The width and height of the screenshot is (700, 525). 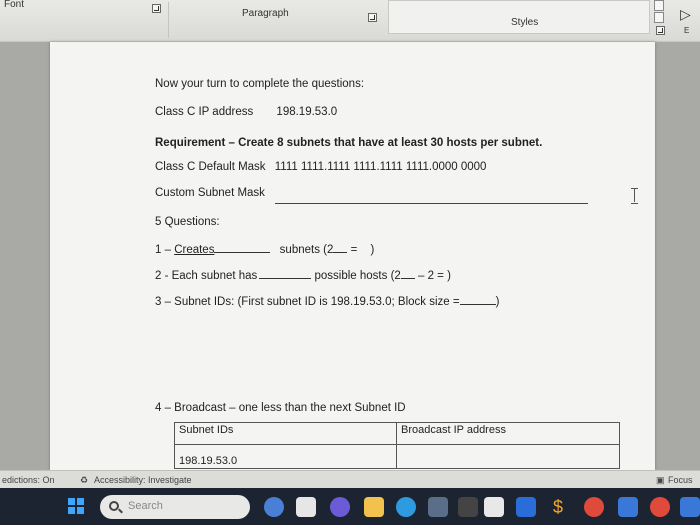 What do you see at coordinates (260, 84) in the screenshot?
I see `intro-text: Now your turn to complete the questions:` at bounding box center [260, 84].